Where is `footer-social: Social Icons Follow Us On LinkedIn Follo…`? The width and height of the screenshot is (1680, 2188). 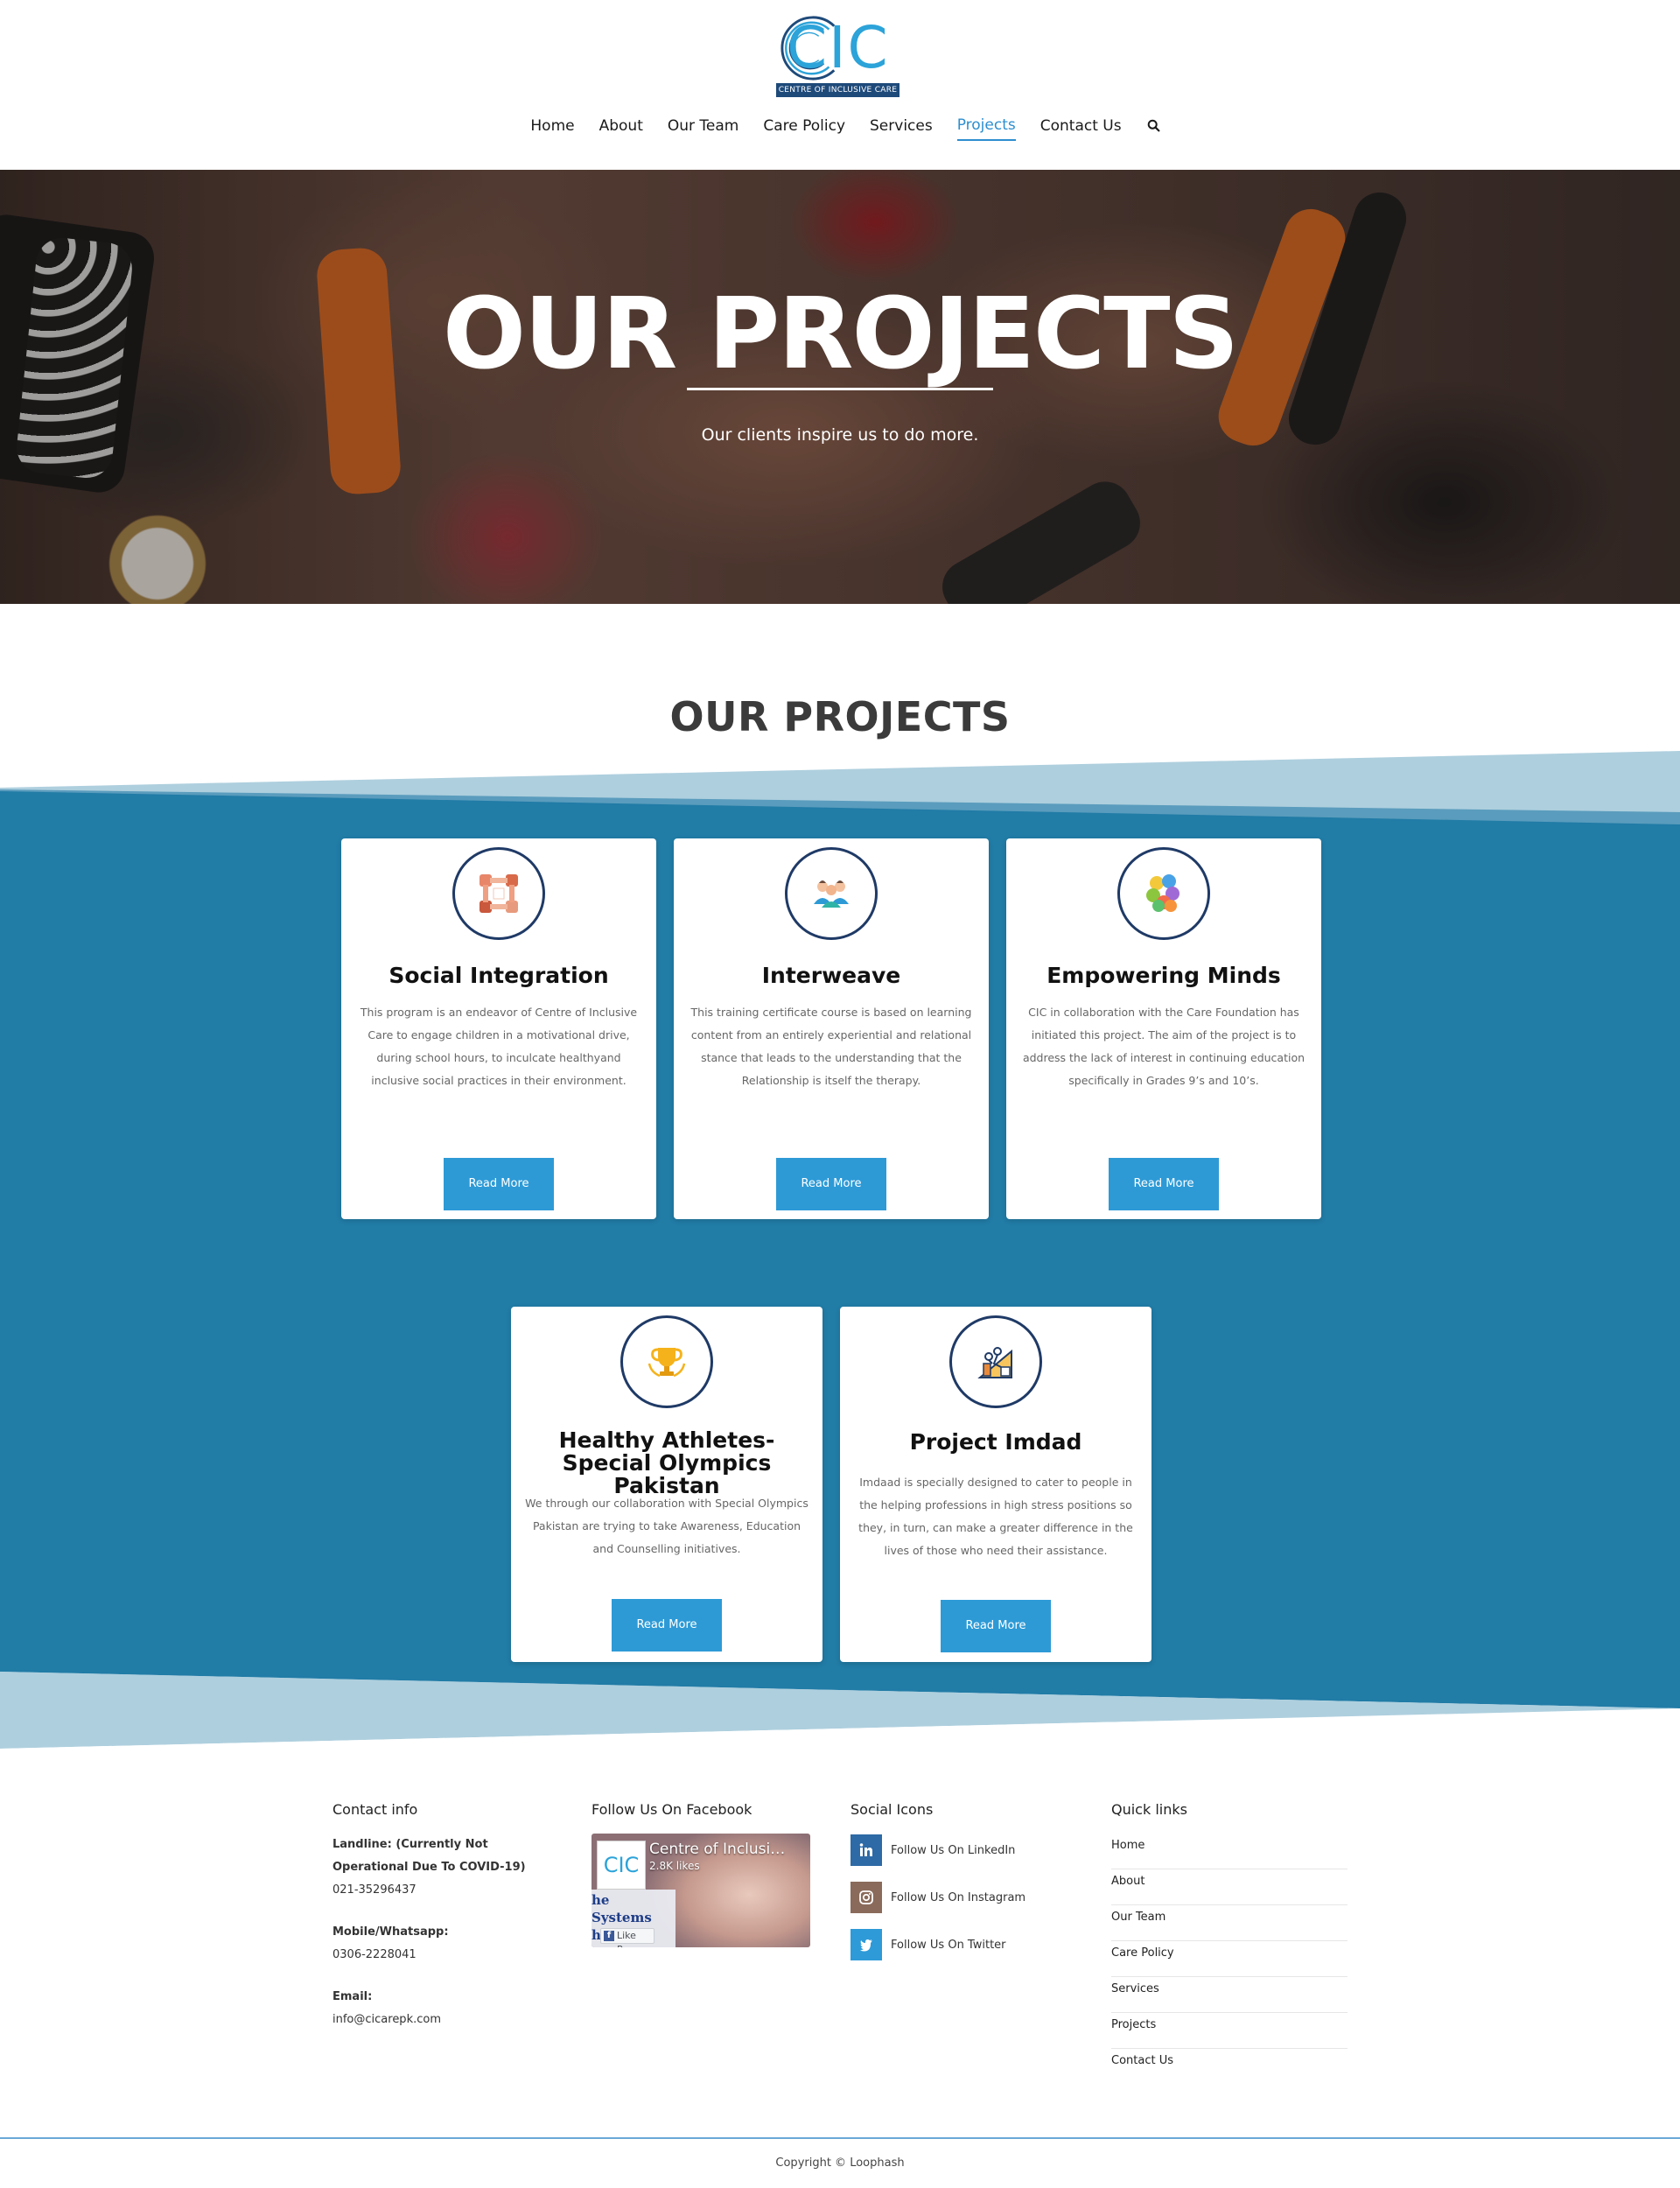
footer-social: Social Icons Follow Us On LinkedIn Follo… is located at coordinates (964, 1888).